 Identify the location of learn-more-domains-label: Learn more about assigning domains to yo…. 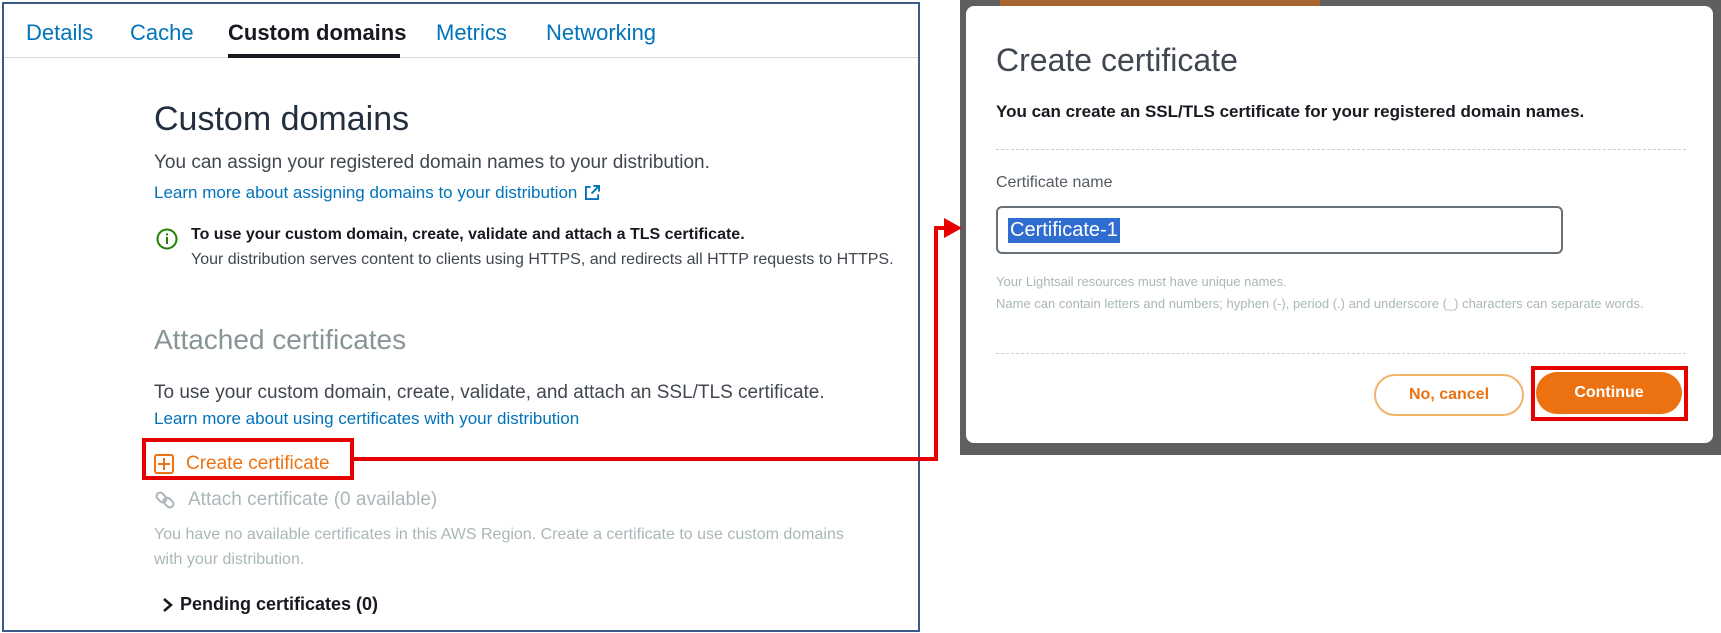
(366, 192).